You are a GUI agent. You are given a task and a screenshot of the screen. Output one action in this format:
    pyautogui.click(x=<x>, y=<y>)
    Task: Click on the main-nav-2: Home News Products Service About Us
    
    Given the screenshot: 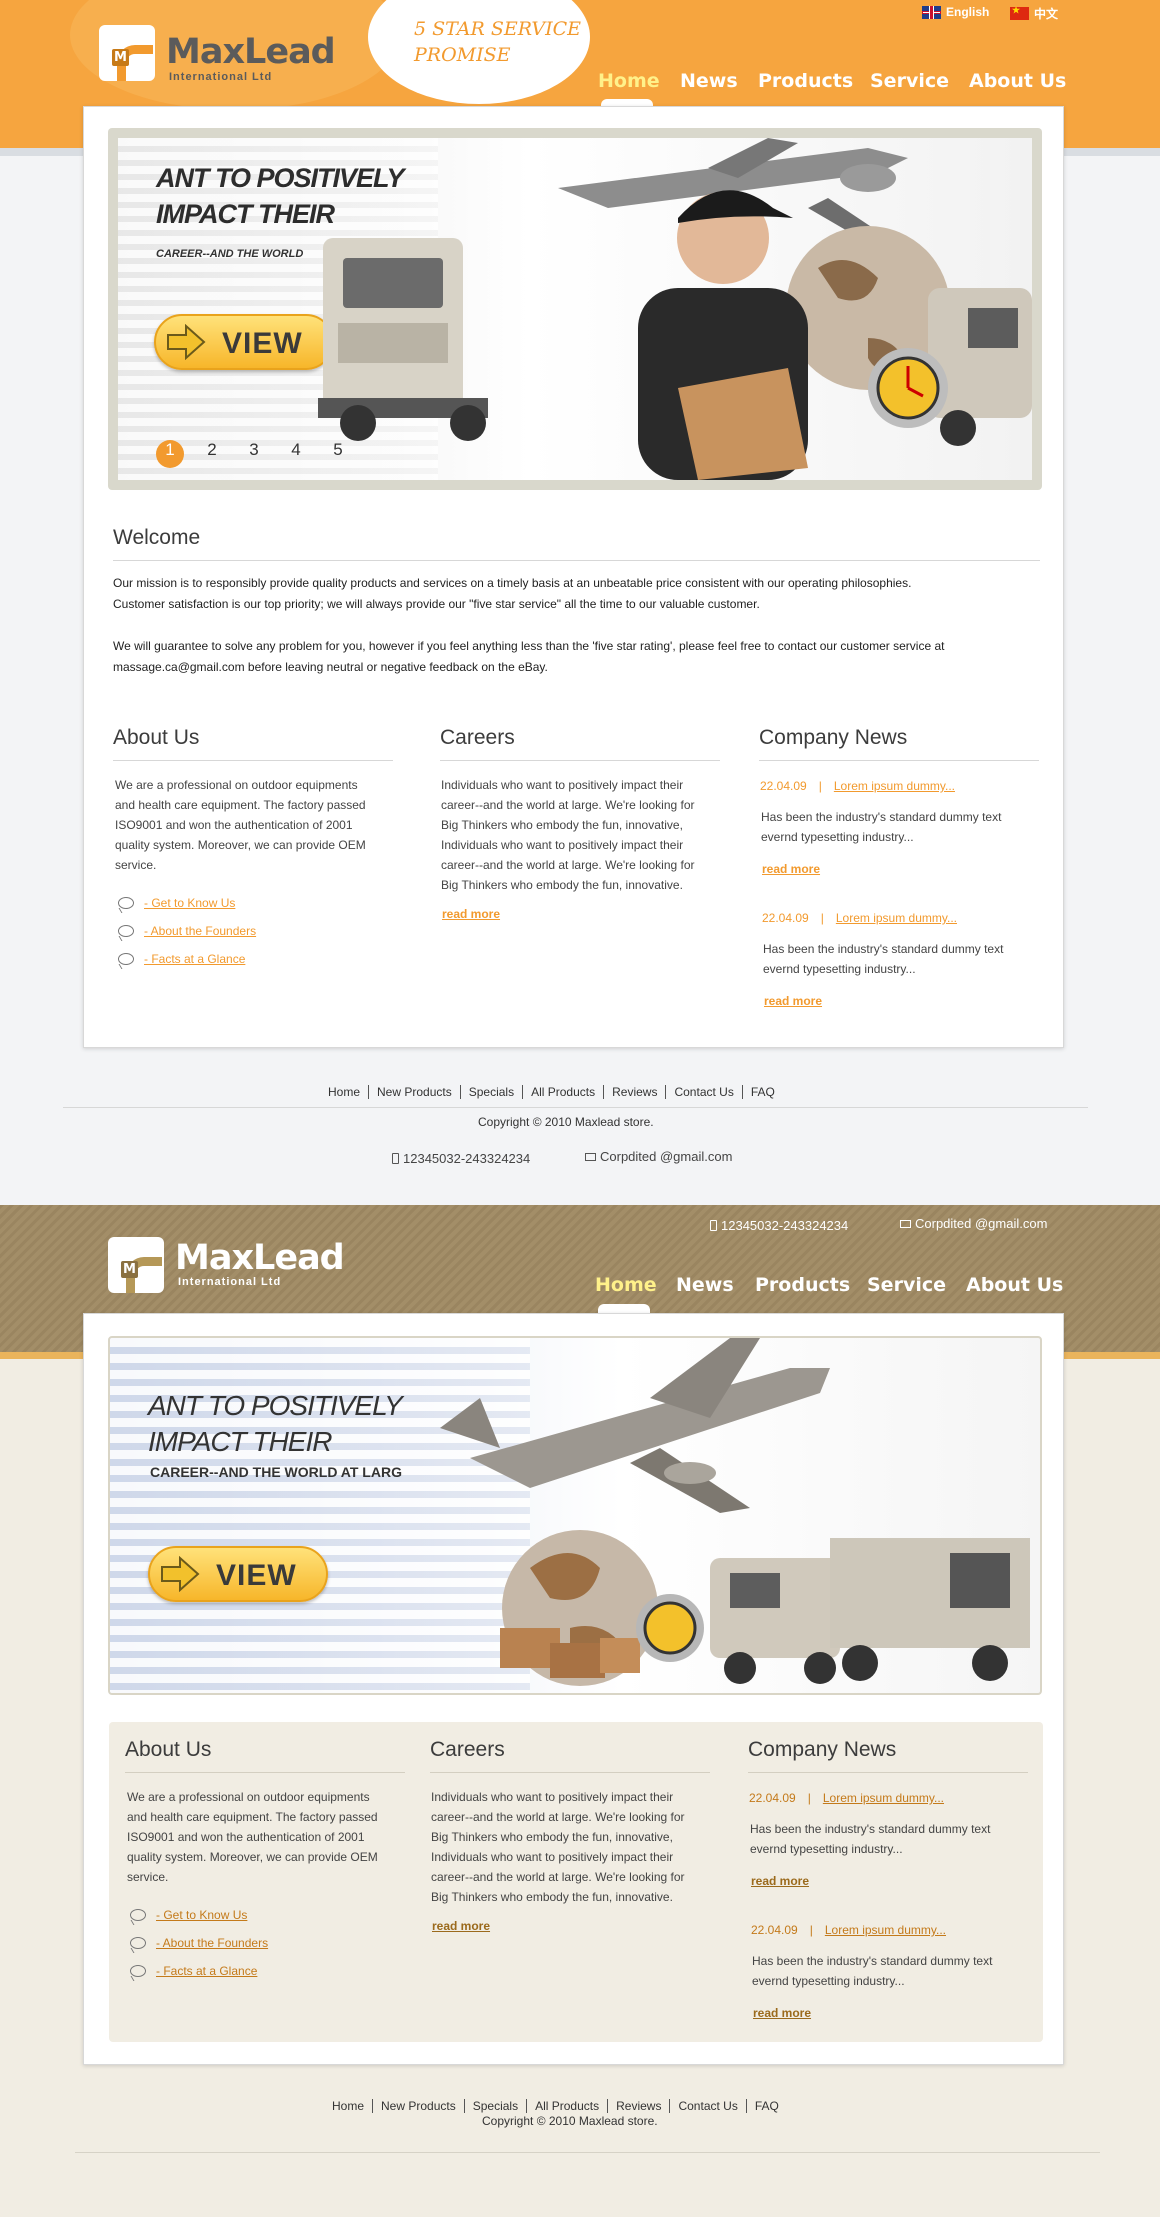 What is the action you would take?
    pyautogui.click(x=829, y=1294)
    